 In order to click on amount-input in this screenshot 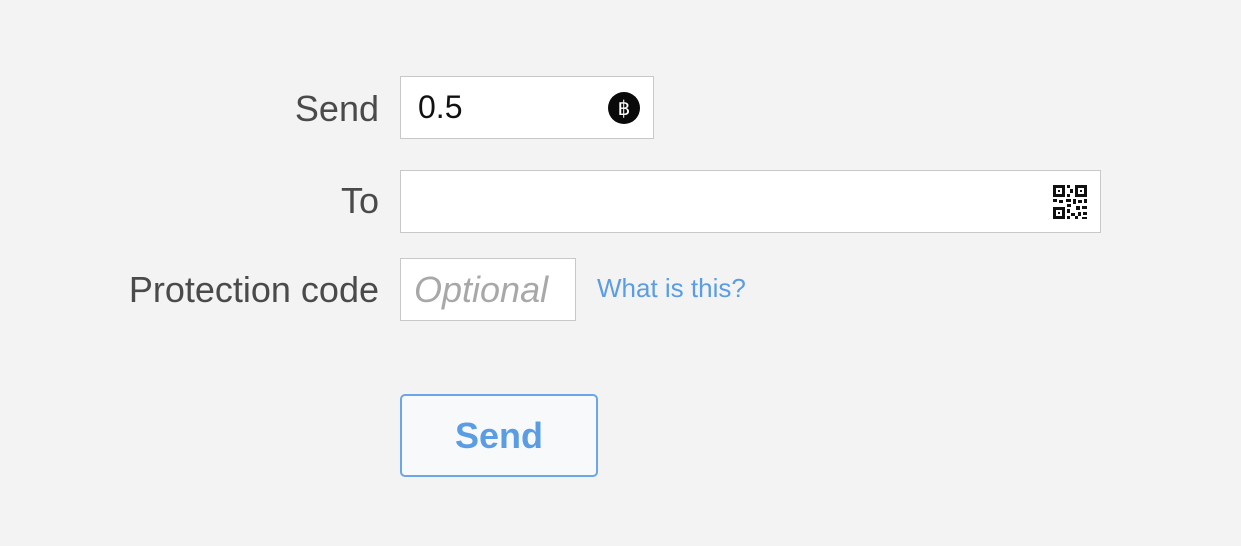, I will do `click(508, 107)`.